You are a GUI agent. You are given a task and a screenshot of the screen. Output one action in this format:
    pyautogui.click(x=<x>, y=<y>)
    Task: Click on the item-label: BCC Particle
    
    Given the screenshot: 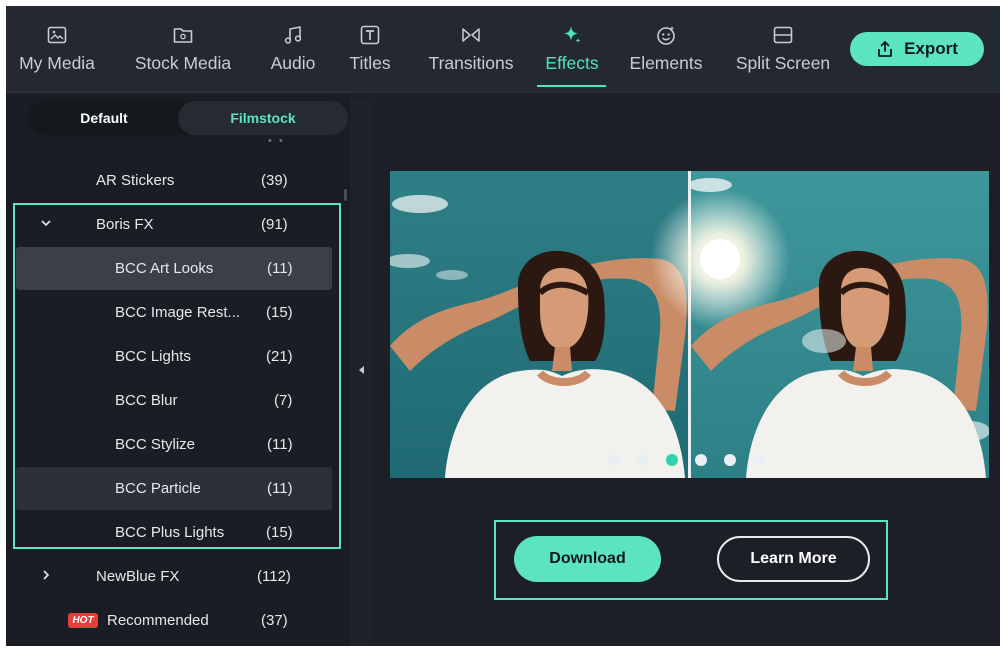 What is the action you would take?
    pyautogui.click(x=158, y=488)
    